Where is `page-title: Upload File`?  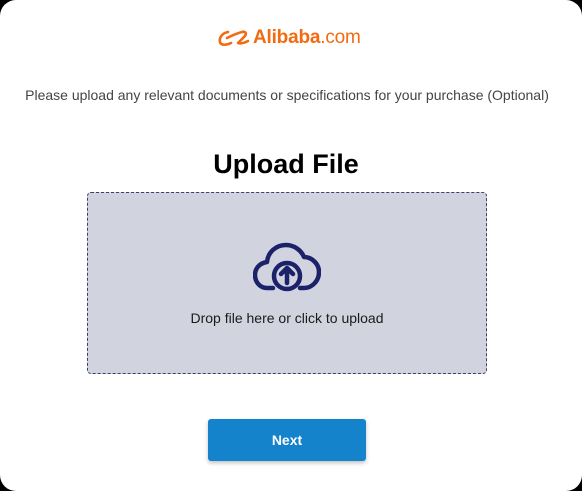 page-title: Upload File is located at coordinates (286, 164).